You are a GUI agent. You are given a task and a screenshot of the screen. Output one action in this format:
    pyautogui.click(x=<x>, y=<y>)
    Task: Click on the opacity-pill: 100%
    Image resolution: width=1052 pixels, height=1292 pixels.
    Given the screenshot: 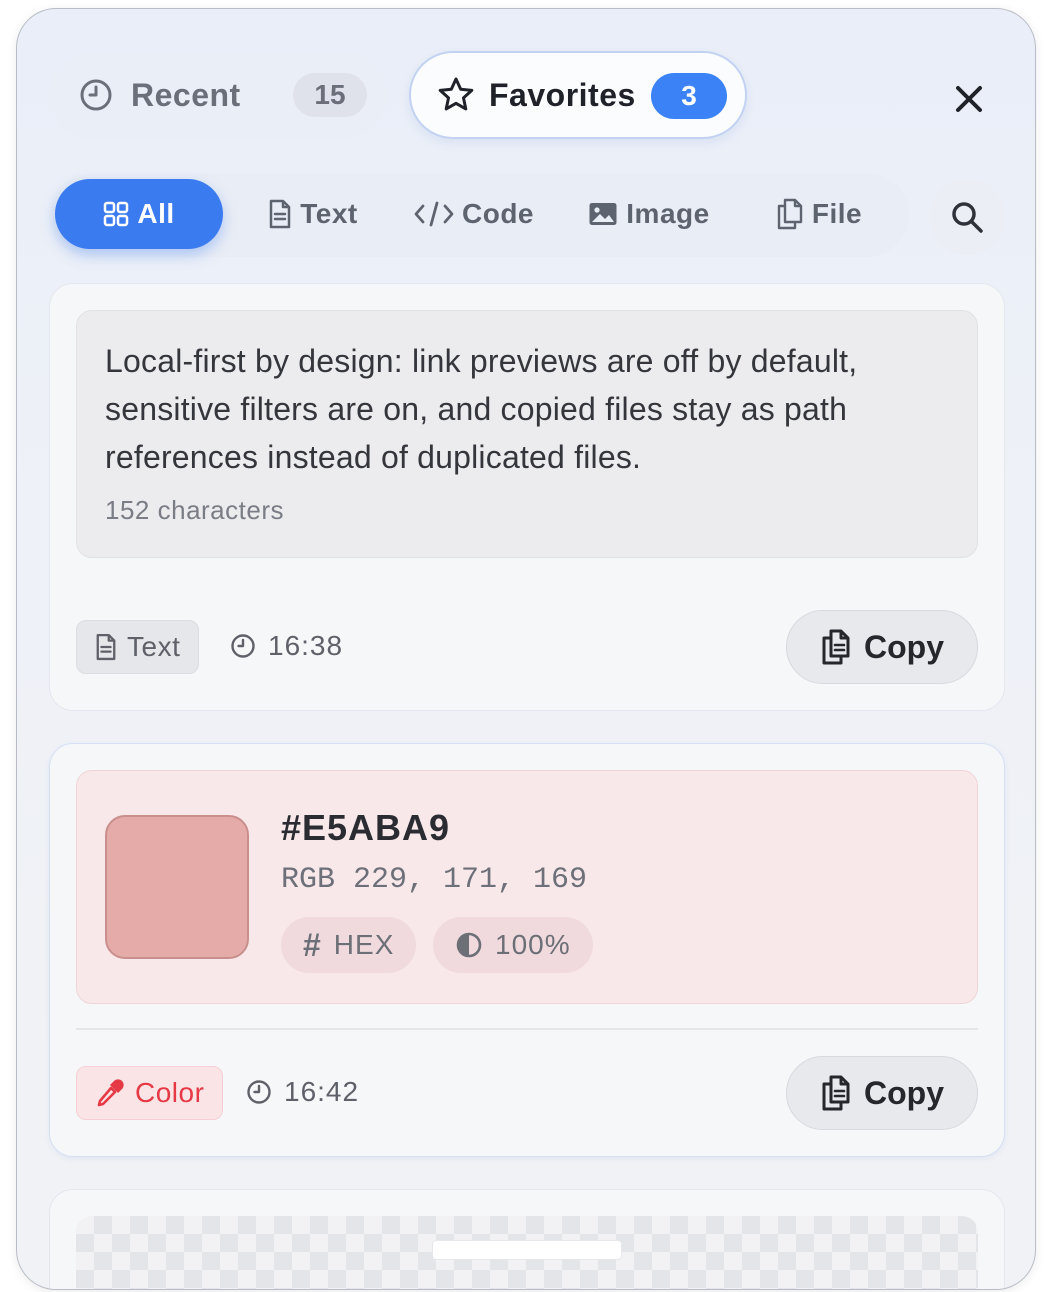 What is the action you would take?
    pyautogui.click(x=513, y=945)
    